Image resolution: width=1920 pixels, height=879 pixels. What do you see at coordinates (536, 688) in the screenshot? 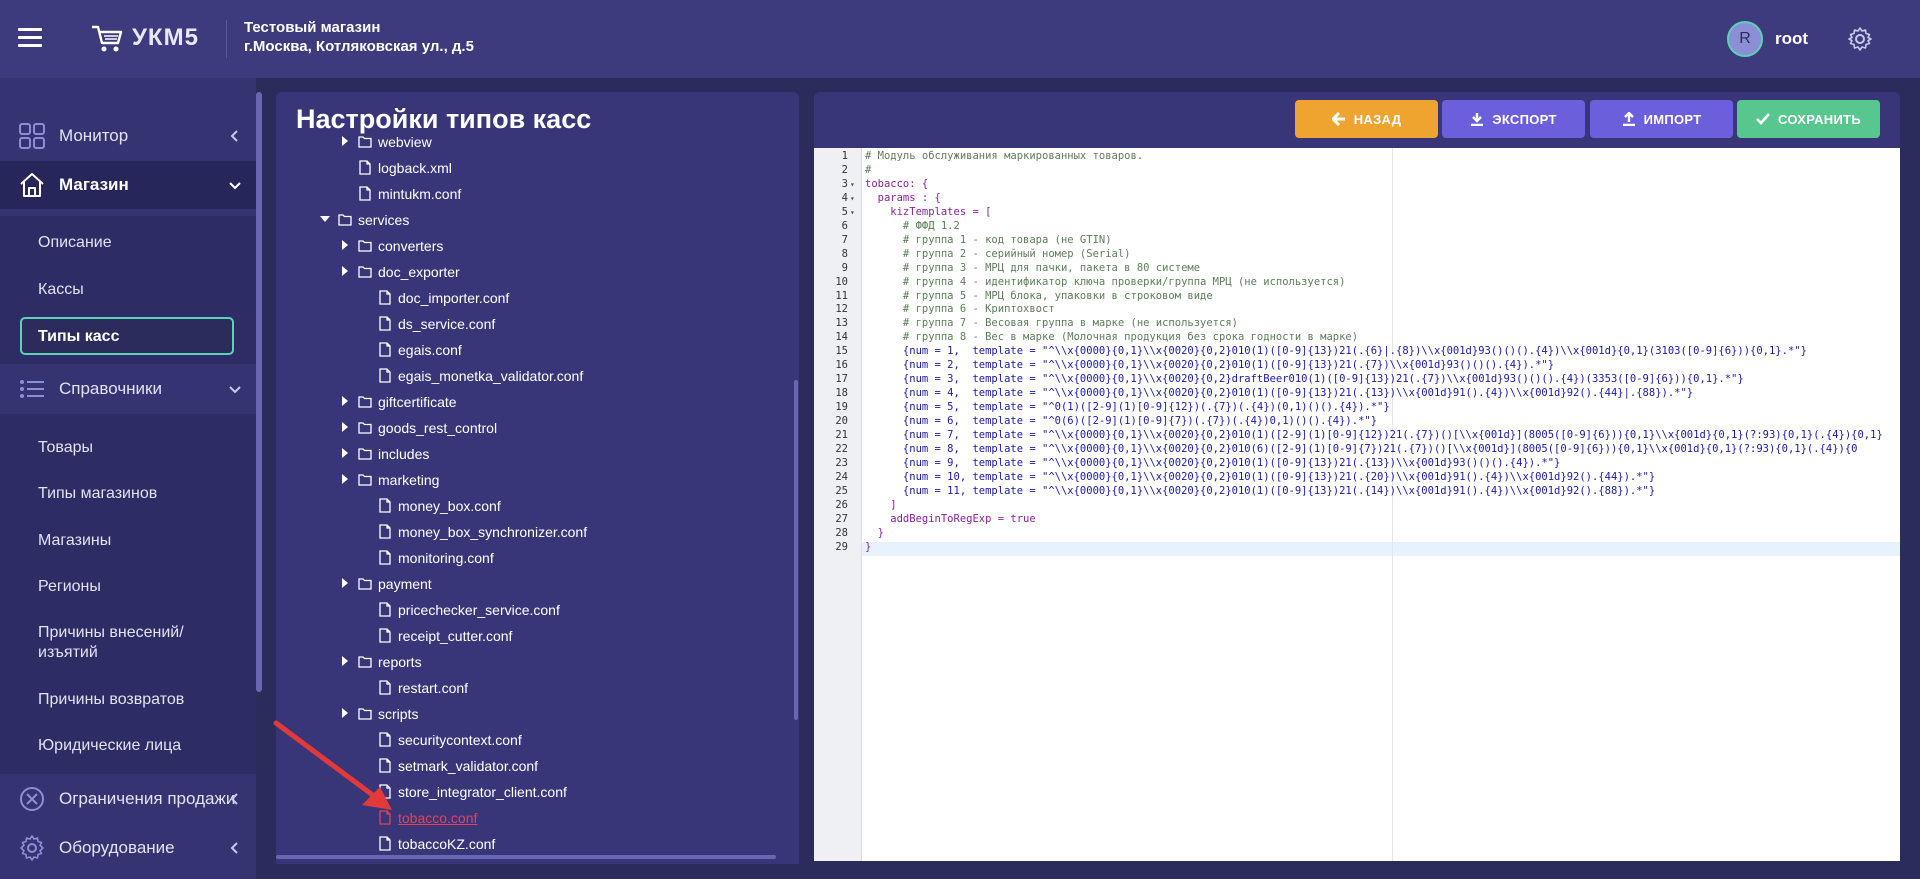
I see `tree-file: restart.conf` at bounding box center [536, 688].